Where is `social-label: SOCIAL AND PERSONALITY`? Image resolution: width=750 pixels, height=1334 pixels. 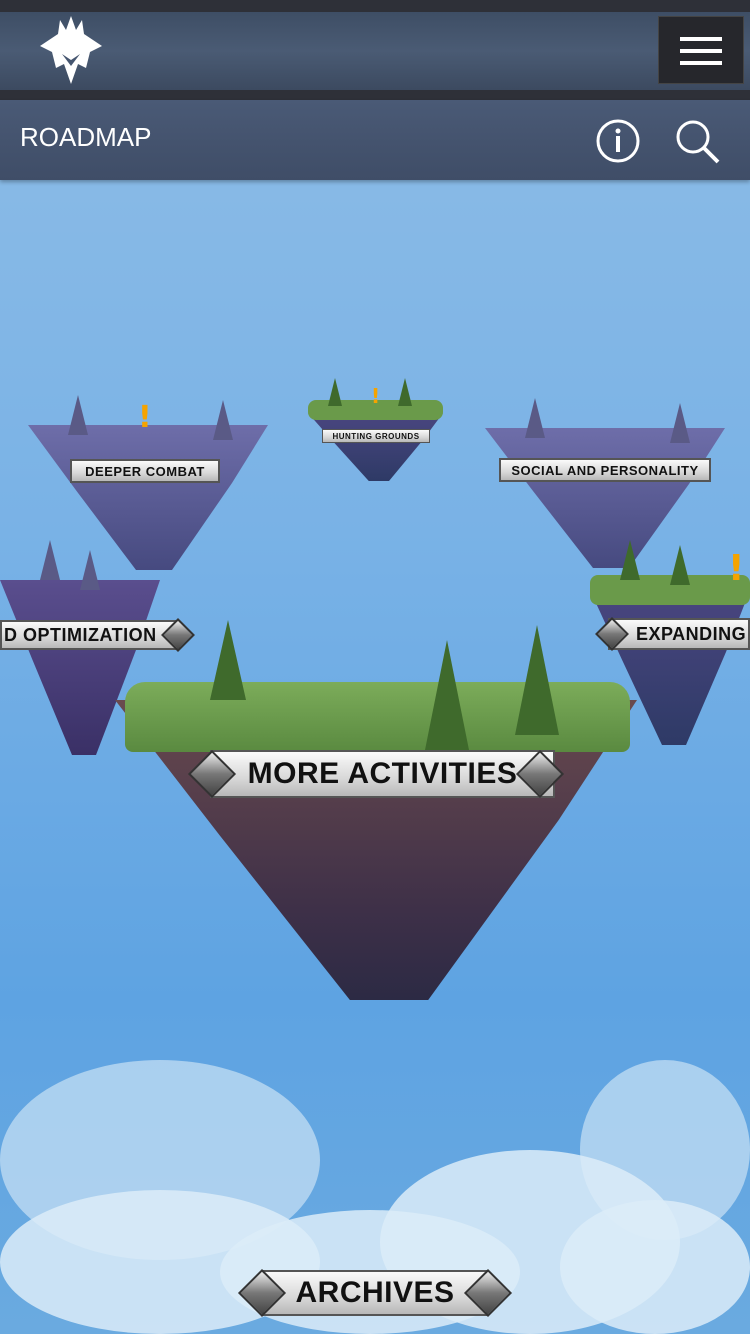 social-label: SOCIAL AND PERSONALITY is located at coordinates (605, 470).